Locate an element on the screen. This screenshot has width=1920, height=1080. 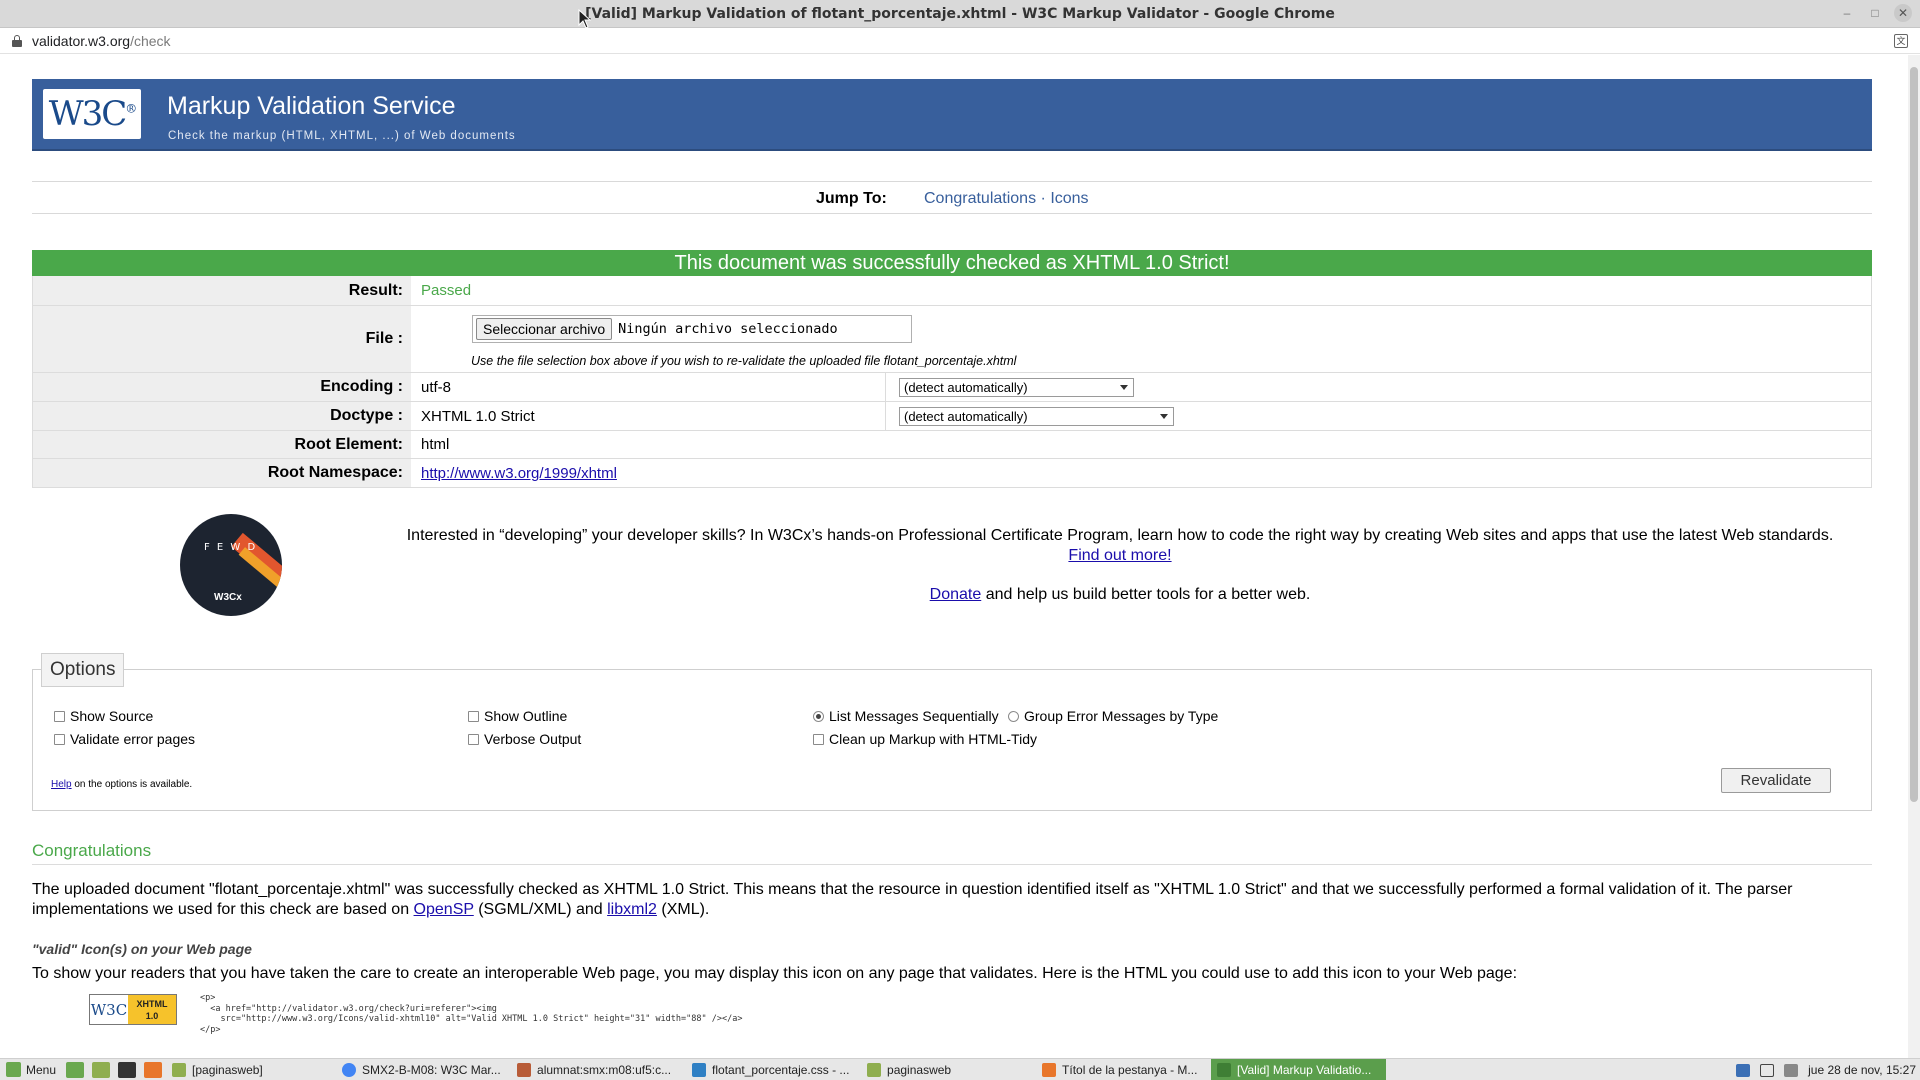
congrats-text-part2: (SGML/XML) and is located at coordinates (540, 909).